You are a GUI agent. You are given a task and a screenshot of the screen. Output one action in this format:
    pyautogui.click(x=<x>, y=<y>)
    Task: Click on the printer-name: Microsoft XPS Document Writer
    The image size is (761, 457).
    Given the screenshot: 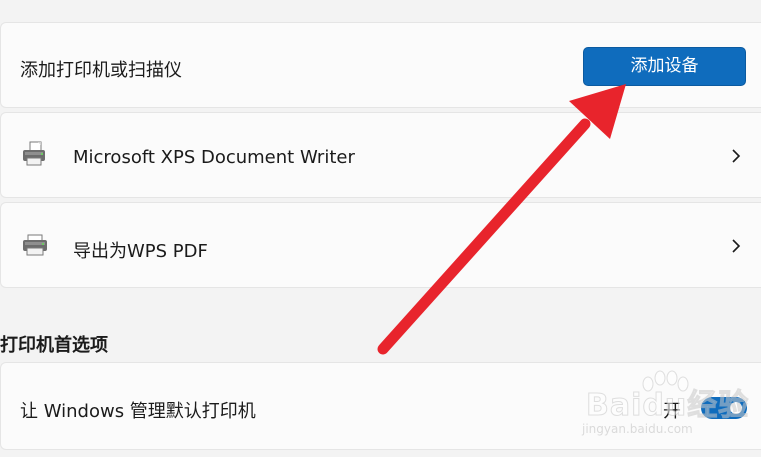 What is the action you would take?
    pyautogui.click(x=214, y=157)
    